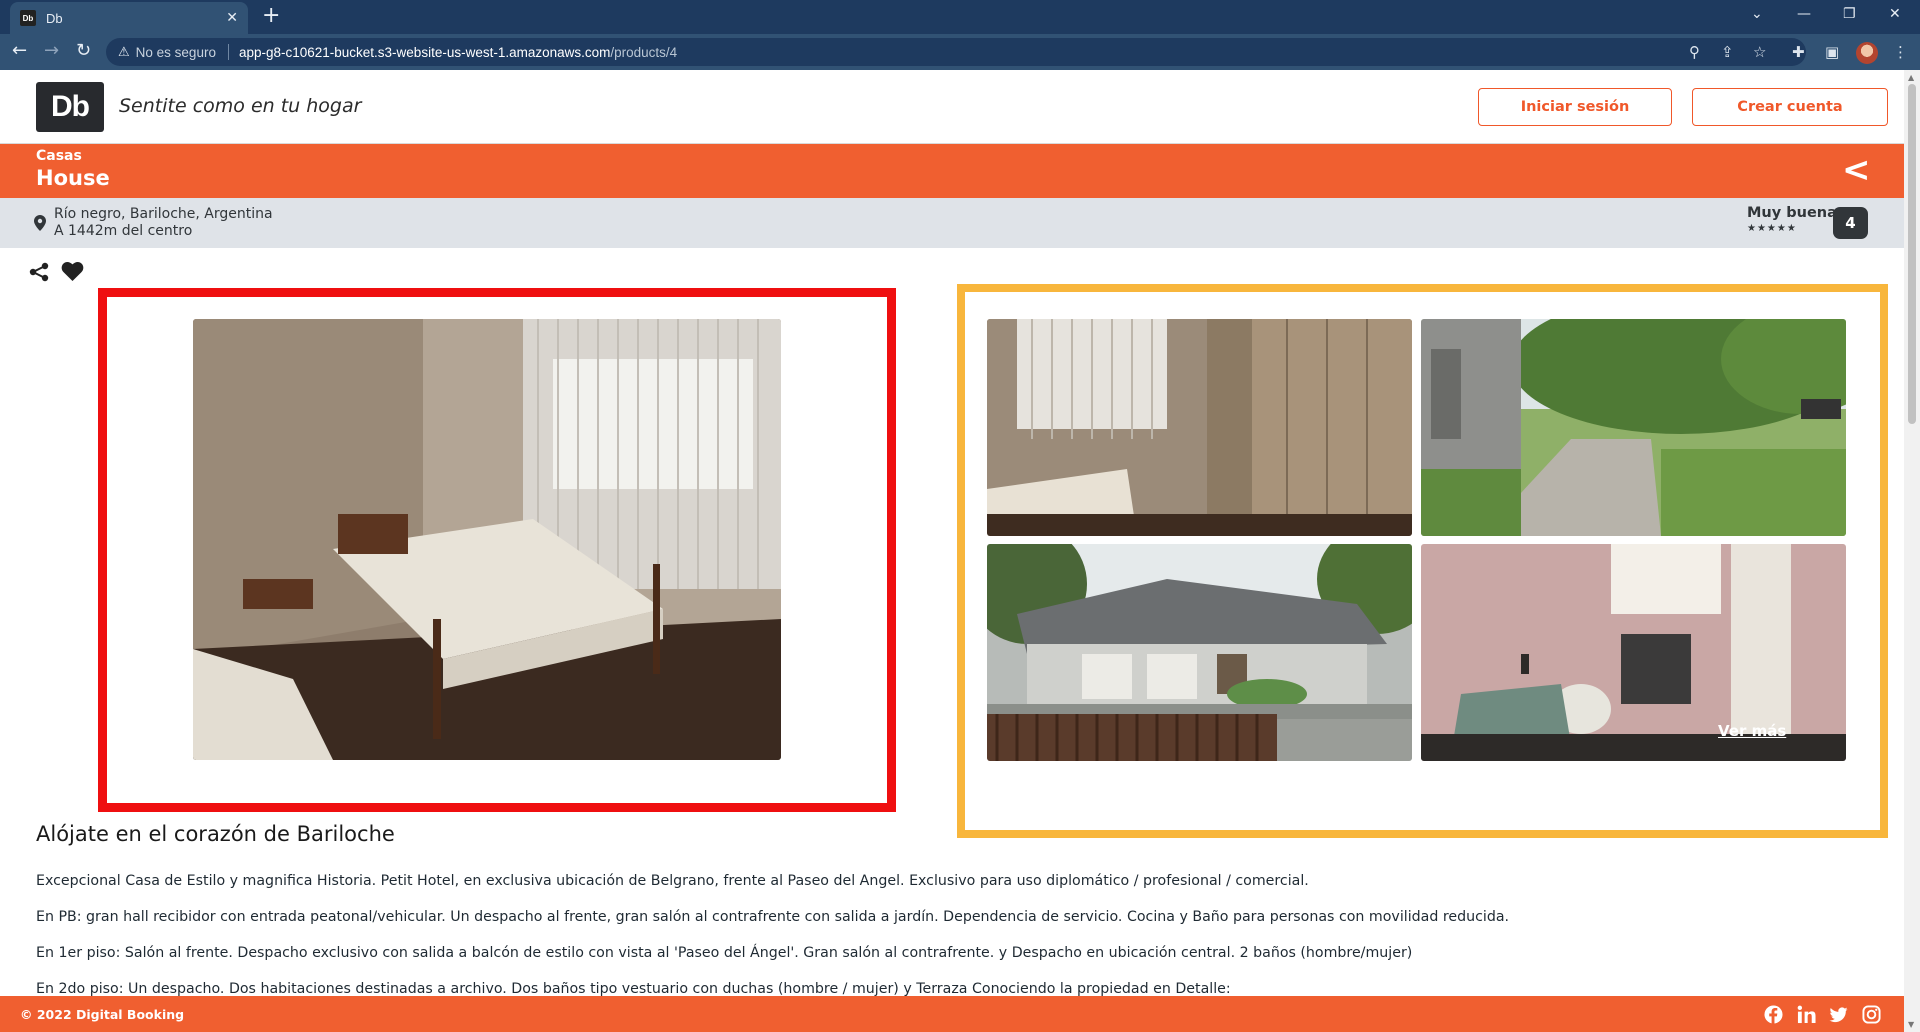 The image size is (1920, 1032). What do you see at coordinates (232, 18) in the screenshot?
I see `tab-close-icon: ✕` at bounding box center [232, 18].